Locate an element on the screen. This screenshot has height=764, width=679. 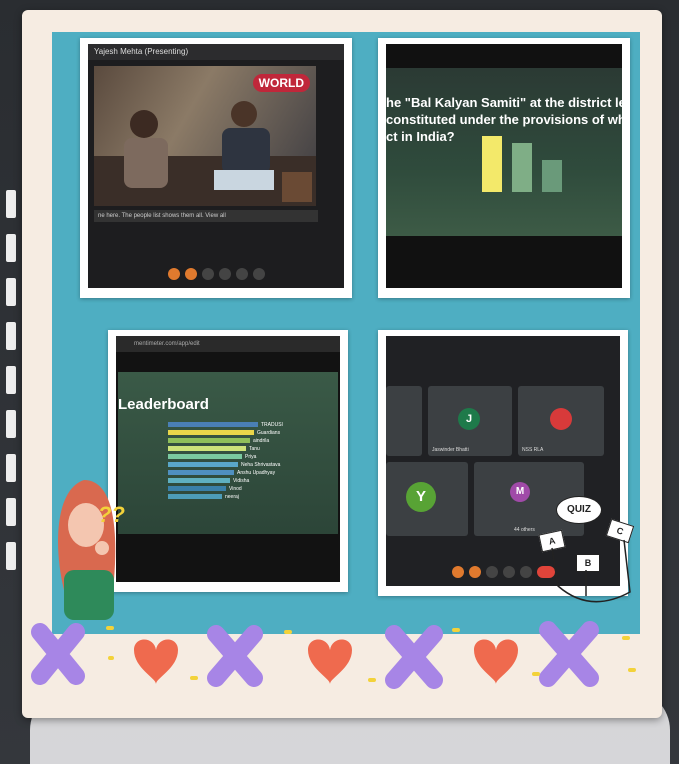
leaderboard-row: Guardians is located at coordinates (224, 433).